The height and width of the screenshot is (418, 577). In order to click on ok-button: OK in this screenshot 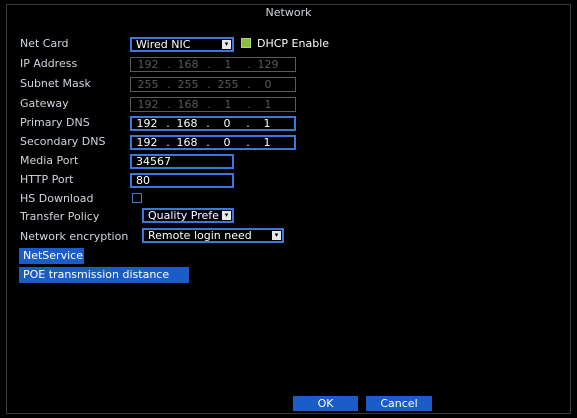, I will do `click(325, 403)`.